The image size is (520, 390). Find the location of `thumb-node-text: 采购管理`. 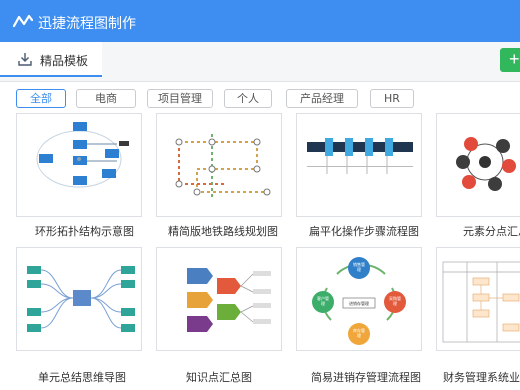

thumb-node-text: 采购管理 is located at coordinates (395, 301).